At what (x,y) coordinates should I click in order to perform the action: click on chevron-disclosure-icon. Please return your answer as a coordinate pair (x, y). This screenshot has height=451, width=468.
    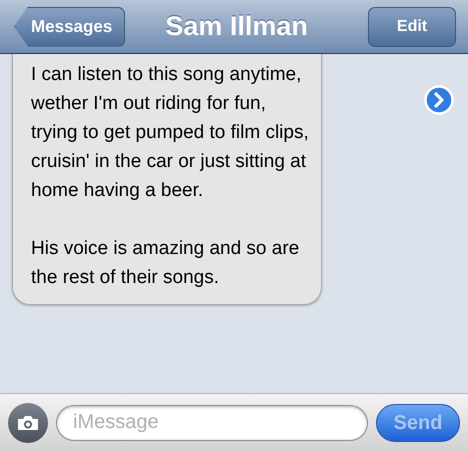
    Looking at the image, I should click on (439, 100).